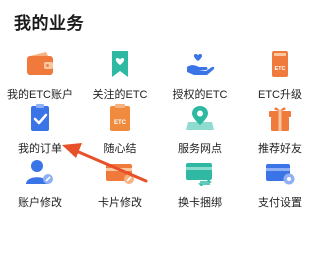 Image resolution: width=320 pixels, height=259 pixels. What do you see at coordinates (120, 174) in the screenshot?
I see `card-edit-icon` at bounding box center [120, 174].